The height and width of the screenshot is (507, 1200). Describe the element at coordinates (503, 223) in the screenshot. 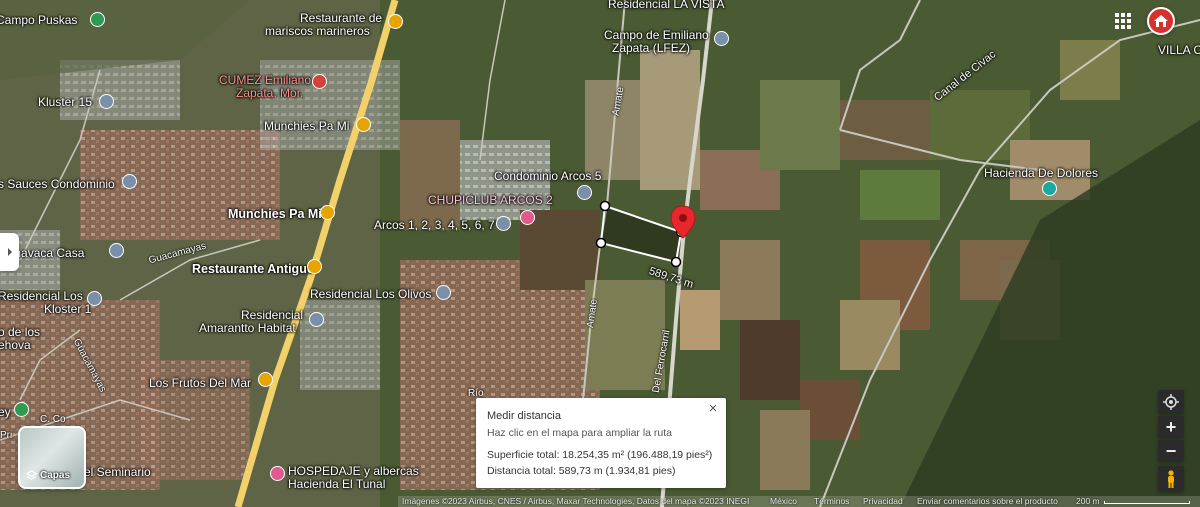

I see `arcos2-pin-icon` at that location.